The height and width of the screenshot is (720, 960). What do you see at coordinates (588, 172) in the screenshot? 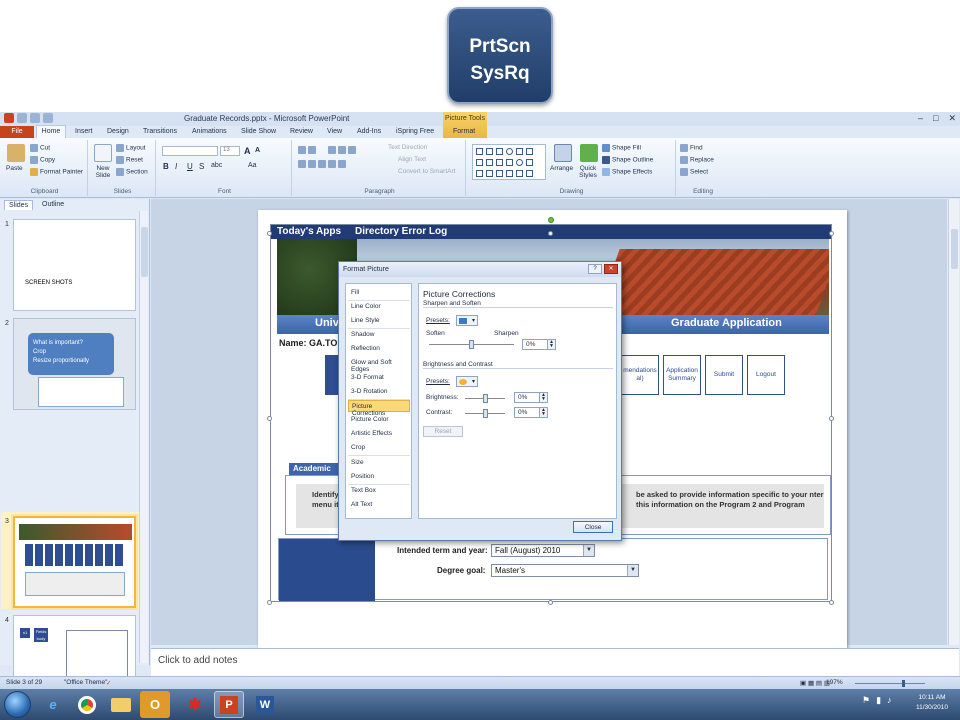
I see `quick-styles-button: Quick Styles` at bounding box center [588, 172].